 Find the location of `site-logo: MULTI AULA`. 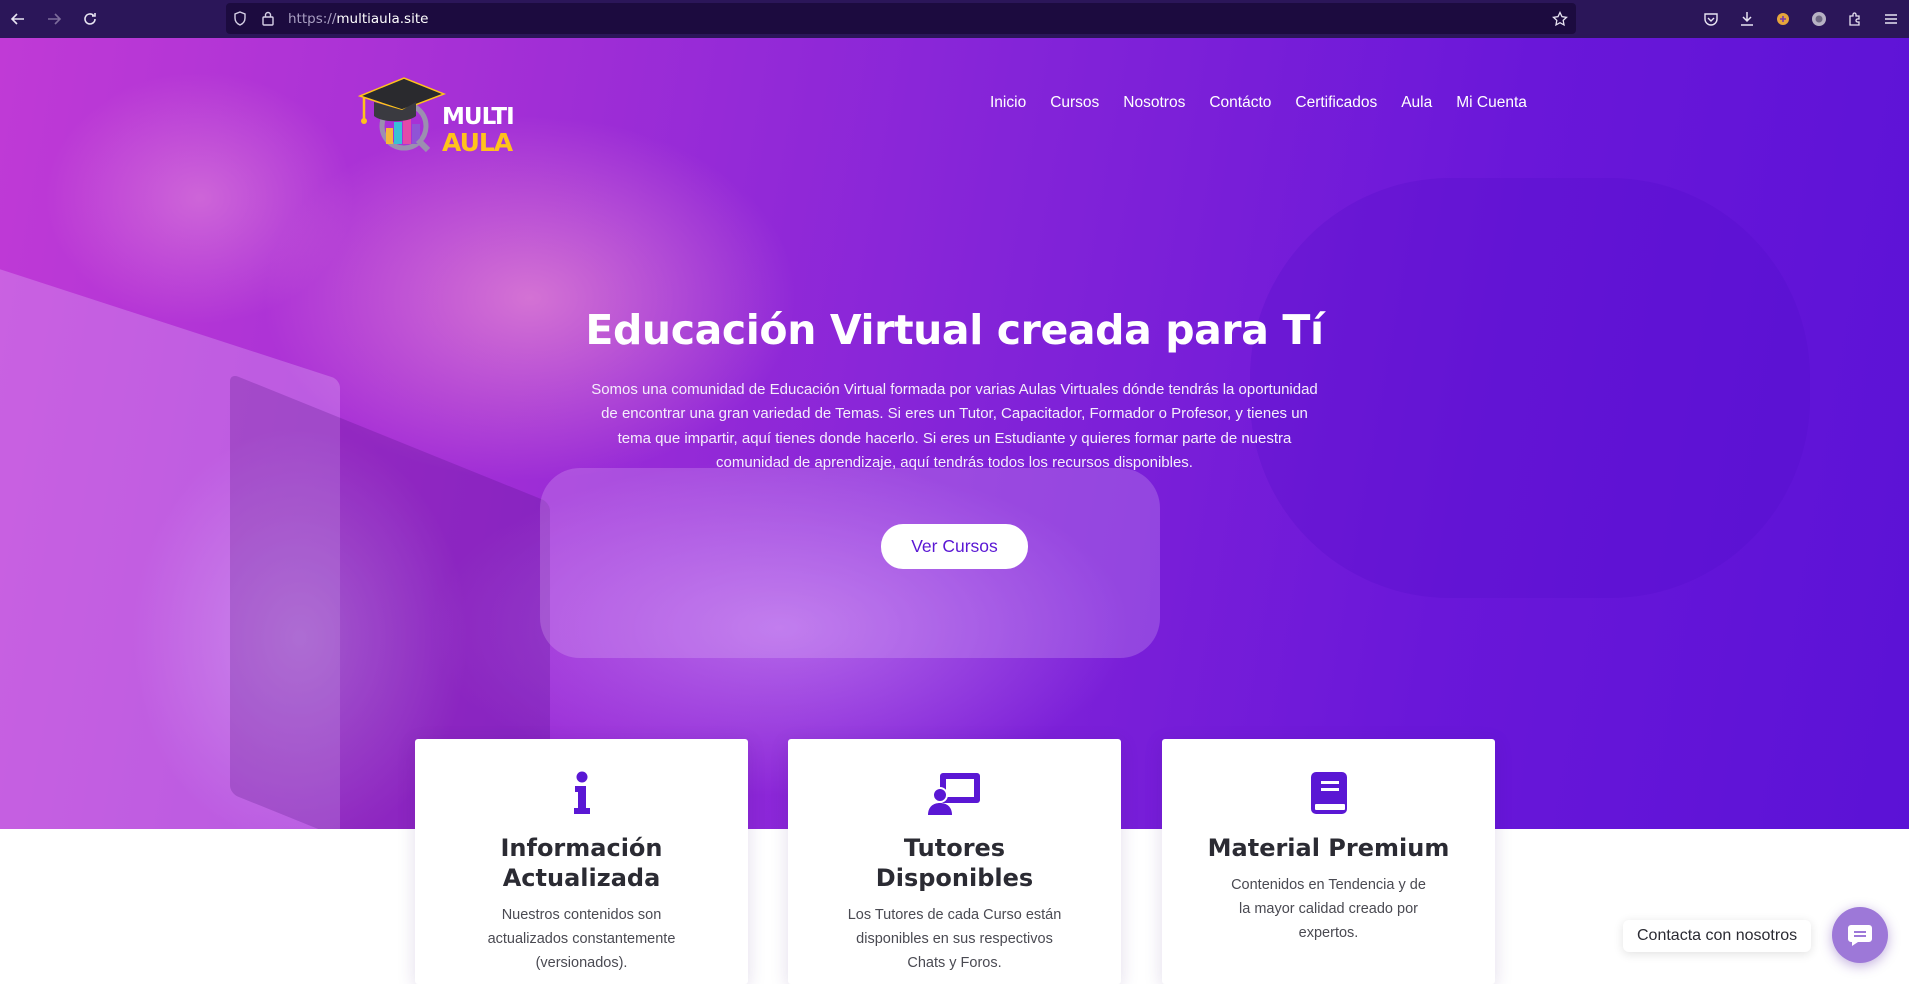

site-logo: MULTI AULA is located at coordinates (435, 111).